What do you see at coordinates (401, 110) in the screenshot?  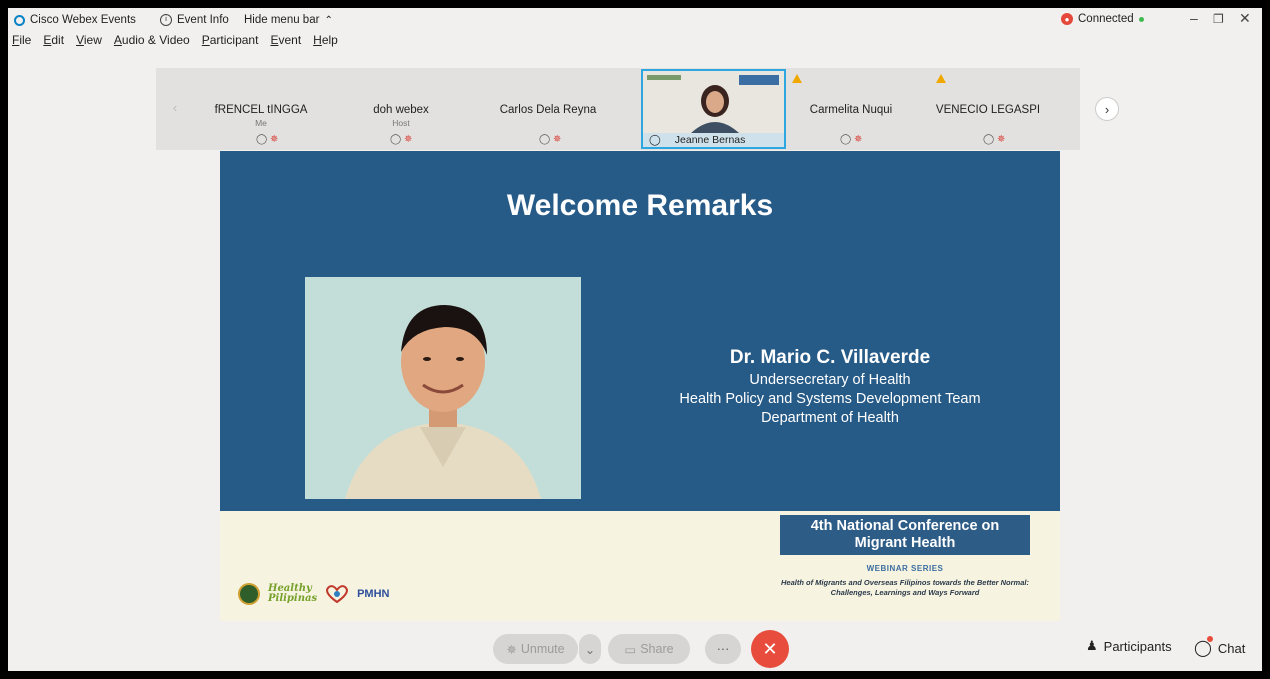 I see `participant-name: doh webex` at bounding box center [401, 110].